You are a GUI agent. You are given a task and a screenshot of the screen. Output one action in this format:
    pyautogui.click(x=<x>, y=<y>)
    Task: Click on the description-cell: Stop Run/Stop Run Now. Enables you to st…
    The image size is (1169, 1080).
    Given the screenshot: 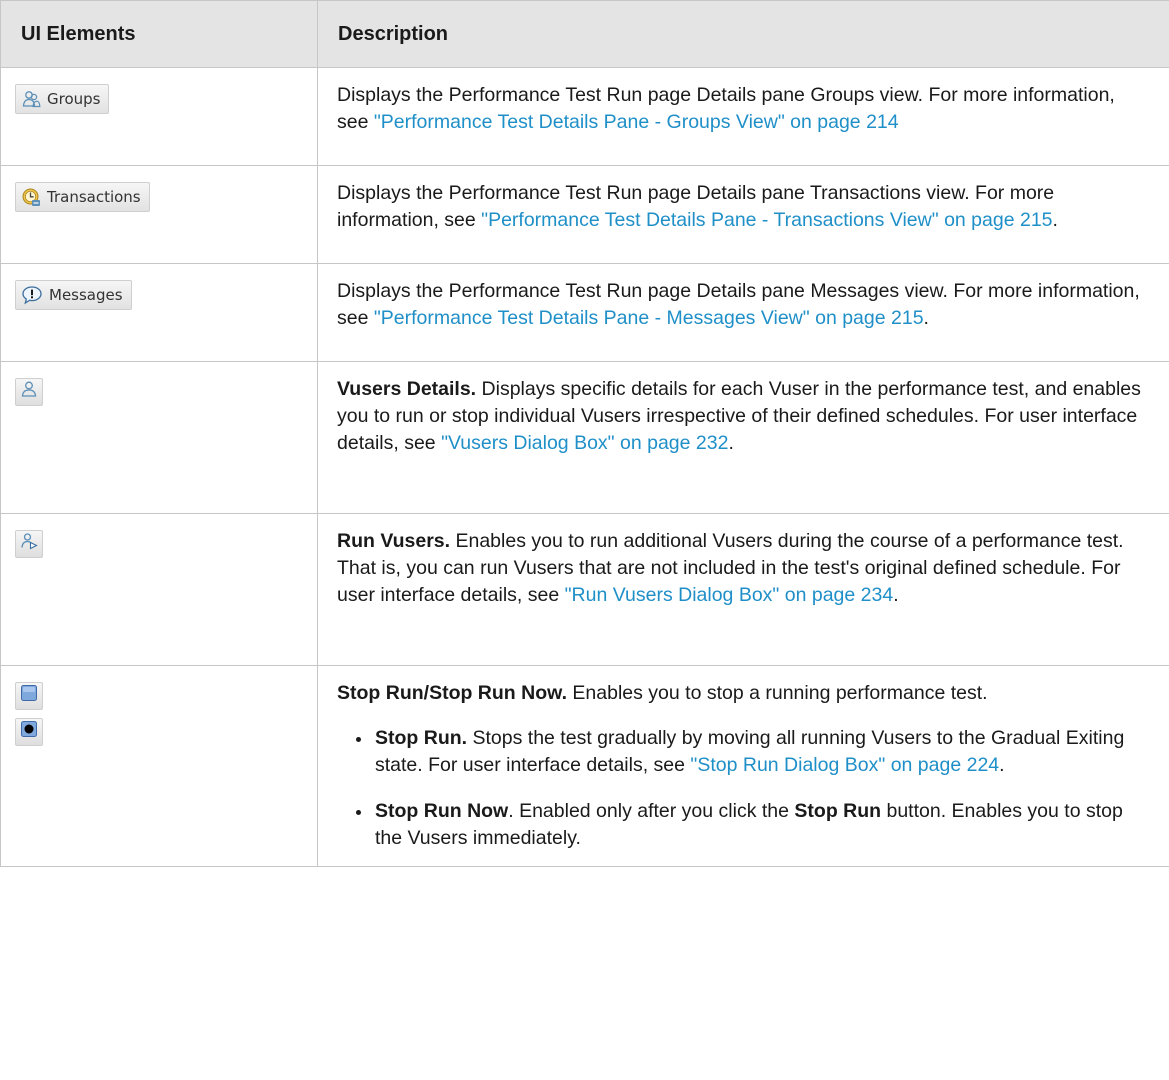 What is the action you would take?
    pyautogui.click(x=743, y=766)
    